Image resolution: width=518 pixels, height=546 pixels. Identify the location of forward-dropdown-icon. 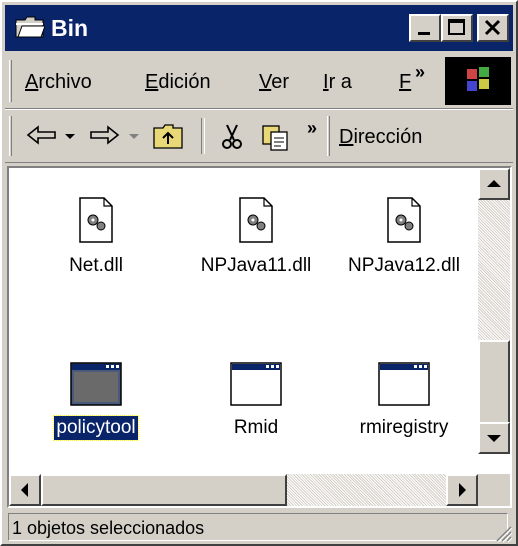
(134, 136).